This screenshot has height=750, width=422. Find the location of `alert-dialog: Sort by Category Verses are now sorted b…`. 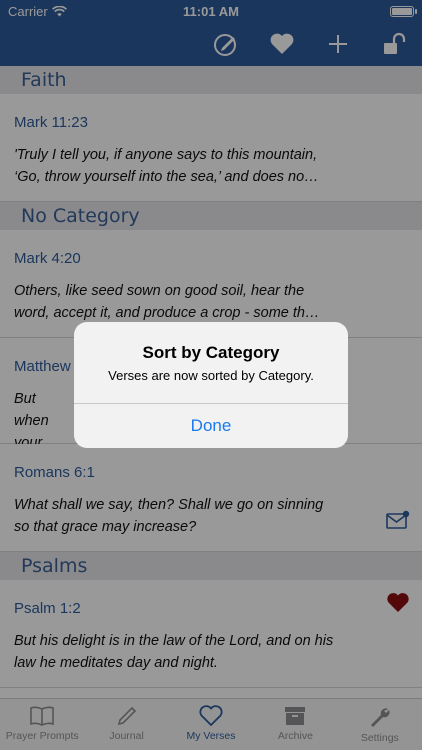

alert-dialog: Sort by Category Verses are now sorted b… is located at coordinates (211, 385).